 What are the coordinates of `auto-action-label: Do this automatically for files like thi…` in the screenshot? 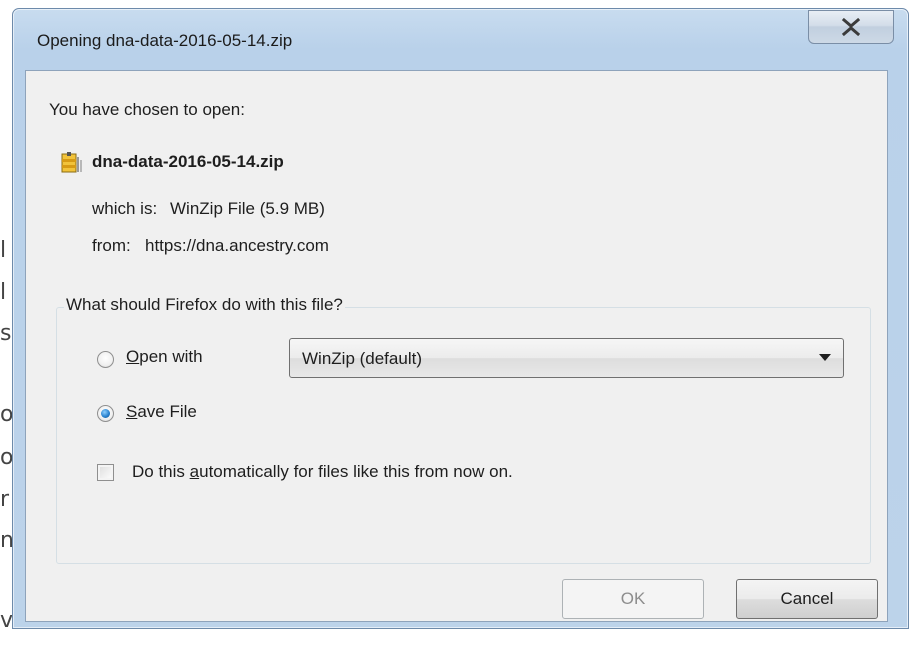 It's located at (322, 472).